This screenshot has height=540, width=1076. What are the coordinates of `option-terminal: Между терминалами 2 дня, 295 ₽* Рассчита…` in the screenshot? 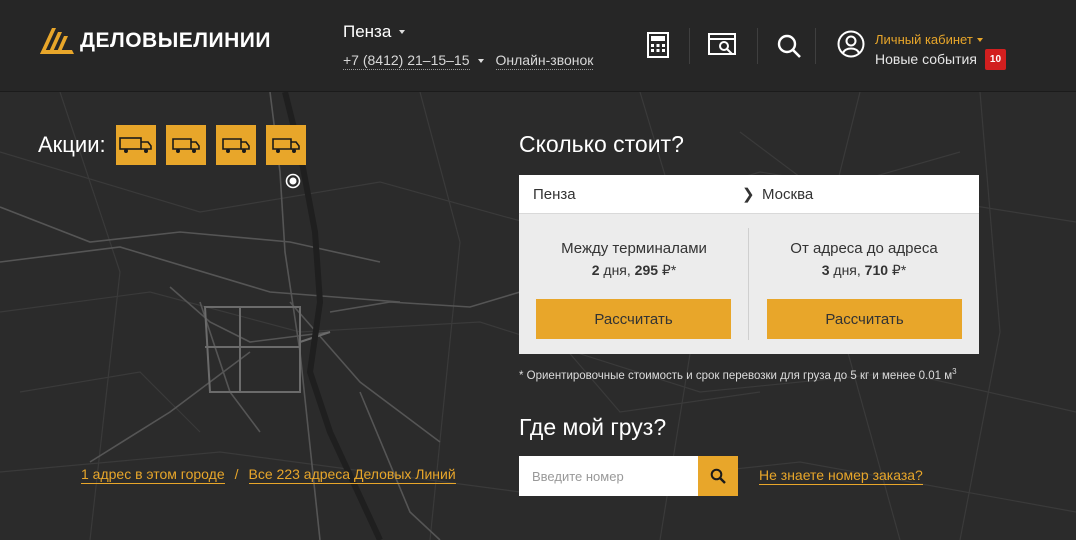 It's located at (634, 284).